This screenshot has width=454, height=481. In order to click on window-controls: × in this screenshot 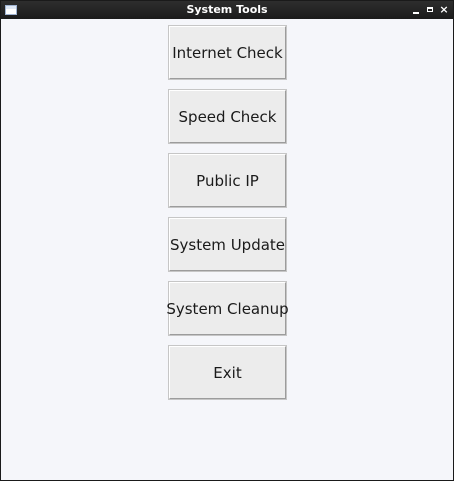, I will do `click(430, 10)`.